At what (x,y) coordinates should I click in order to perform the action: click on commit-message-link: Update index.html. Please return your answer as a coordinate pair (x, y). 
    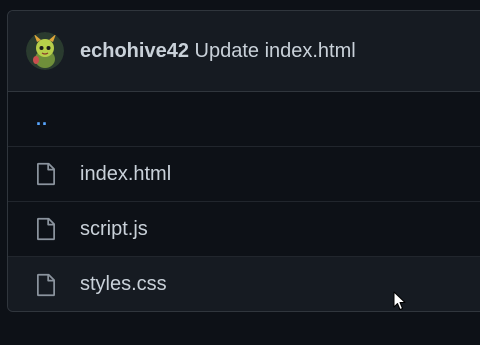
    Looking at the image, I should click on (275, 51).